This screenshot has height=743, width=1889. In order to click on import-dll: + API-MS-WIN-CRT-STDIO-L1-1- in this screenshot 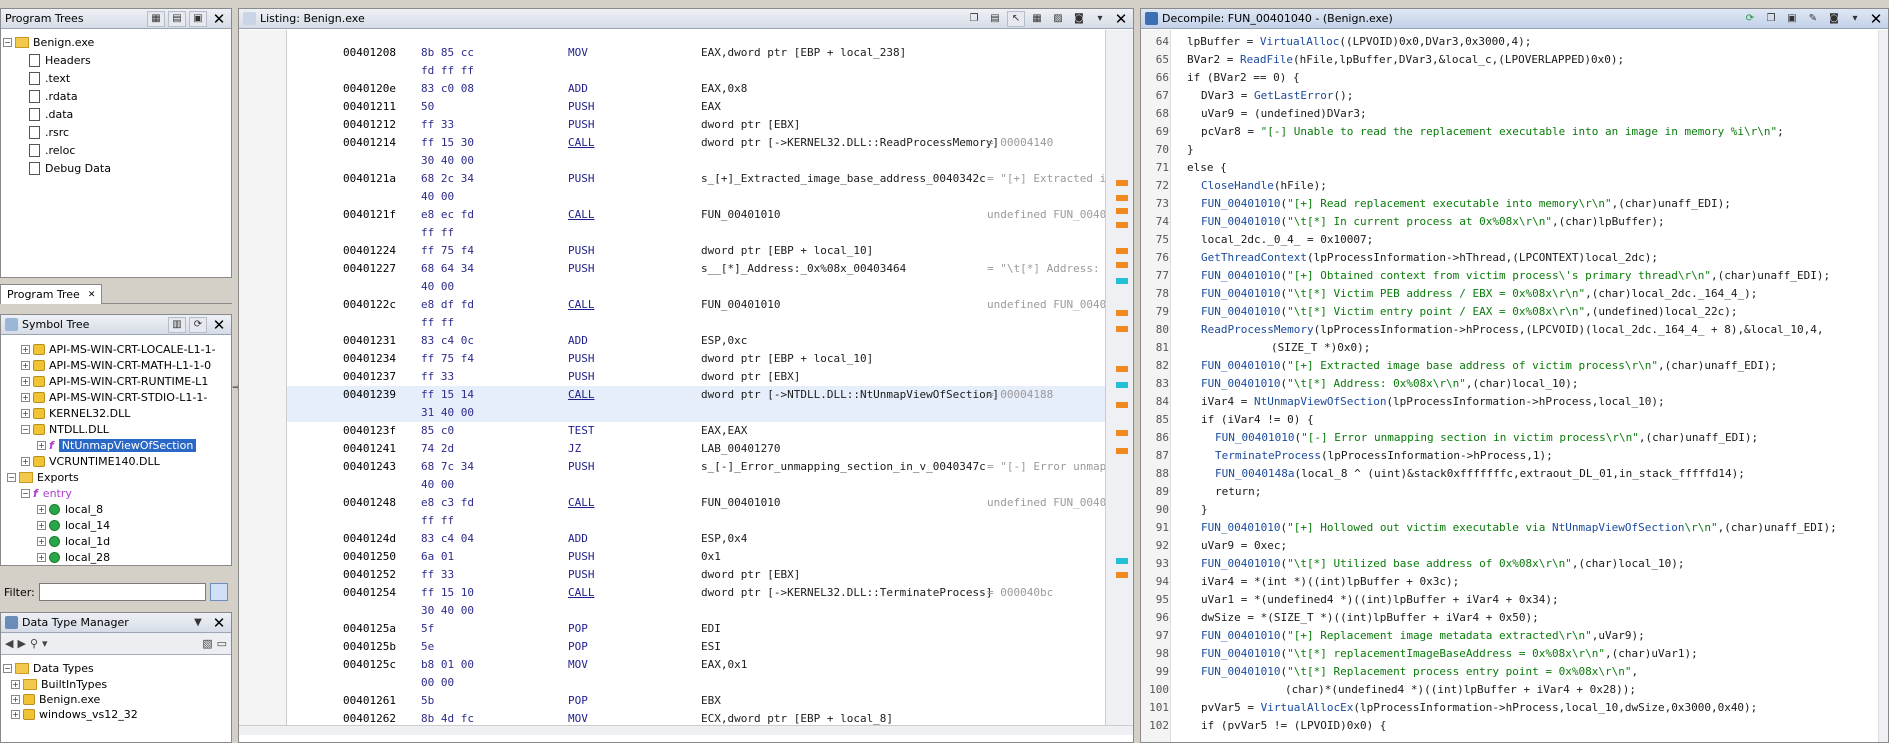, I will do `click(116, 397)`.